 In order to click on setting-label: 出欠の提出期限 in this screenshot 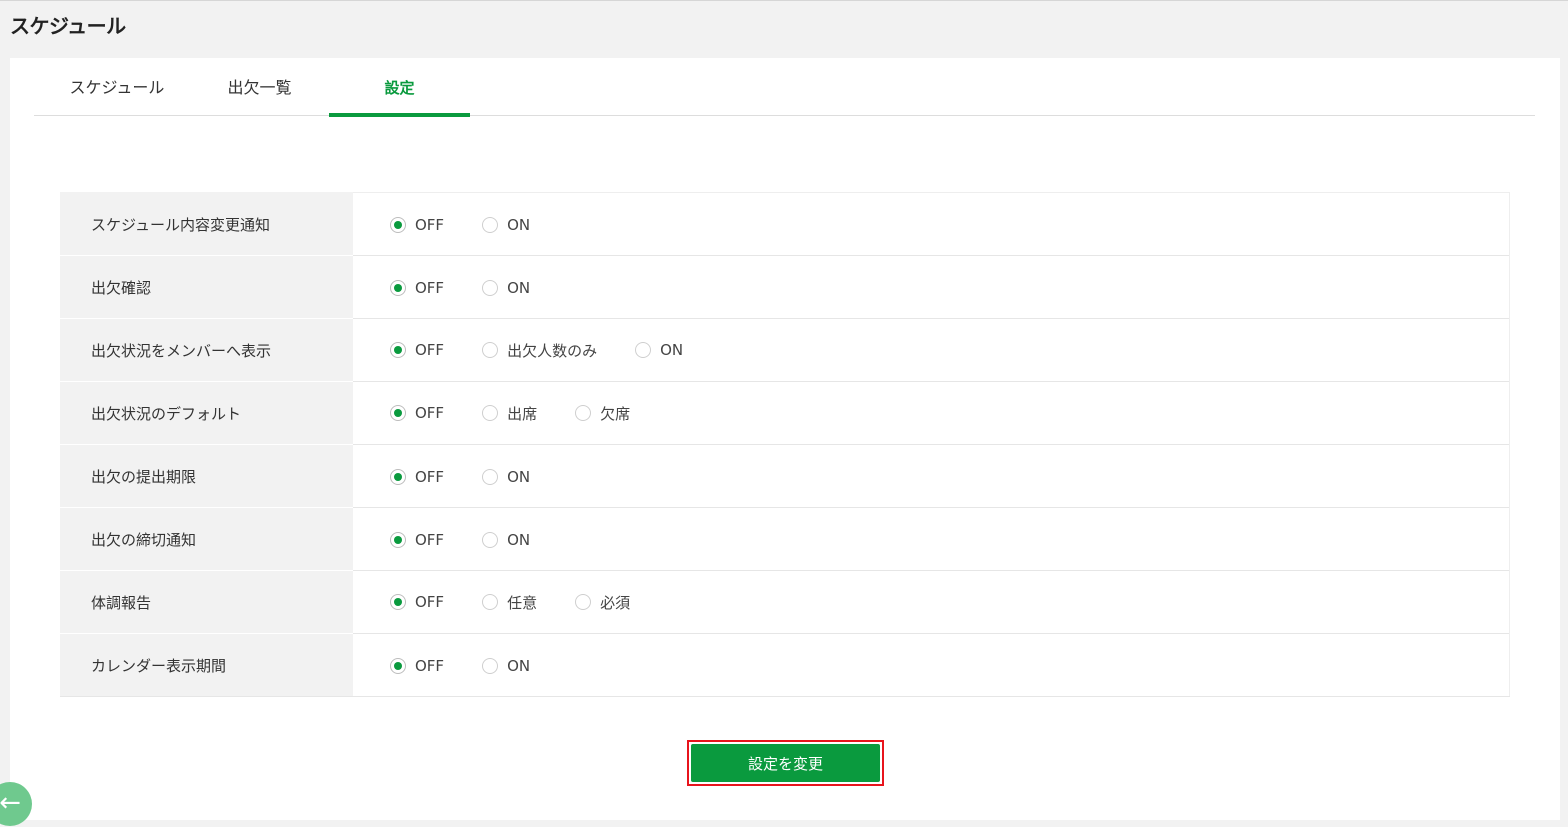, I will do `click(206, 476)`.